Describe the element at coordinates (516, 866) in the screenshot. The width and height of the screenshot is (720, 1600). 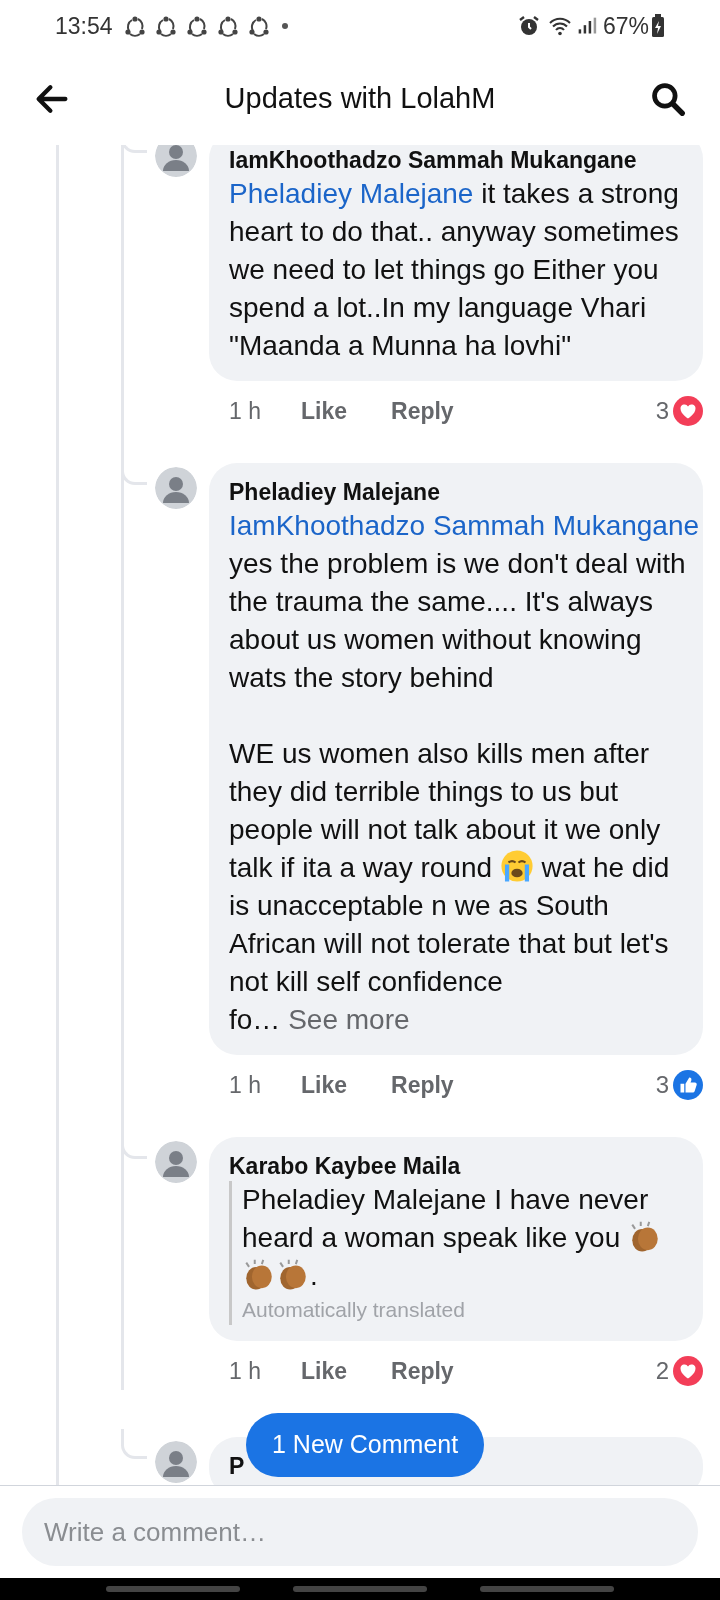
I see `crying-face-icon` at that location.